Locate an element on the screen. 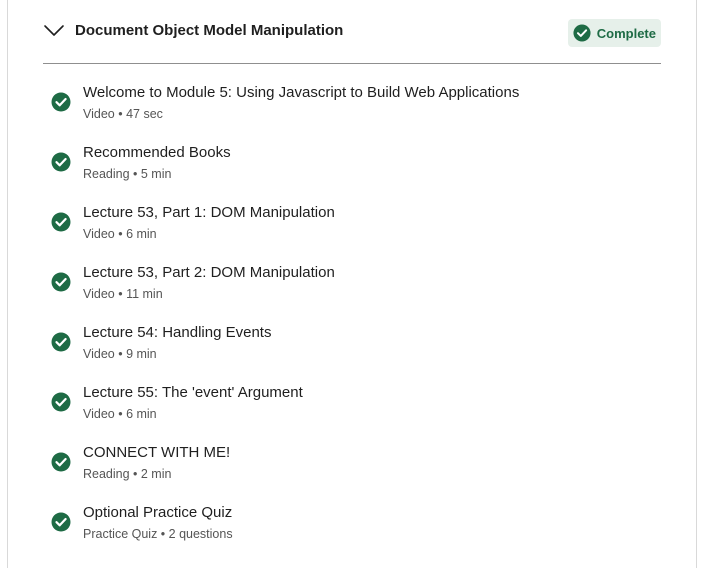 The image size is (705, 568). item-title: CONNECT WITH ME! is located at coordinates (156, 452).